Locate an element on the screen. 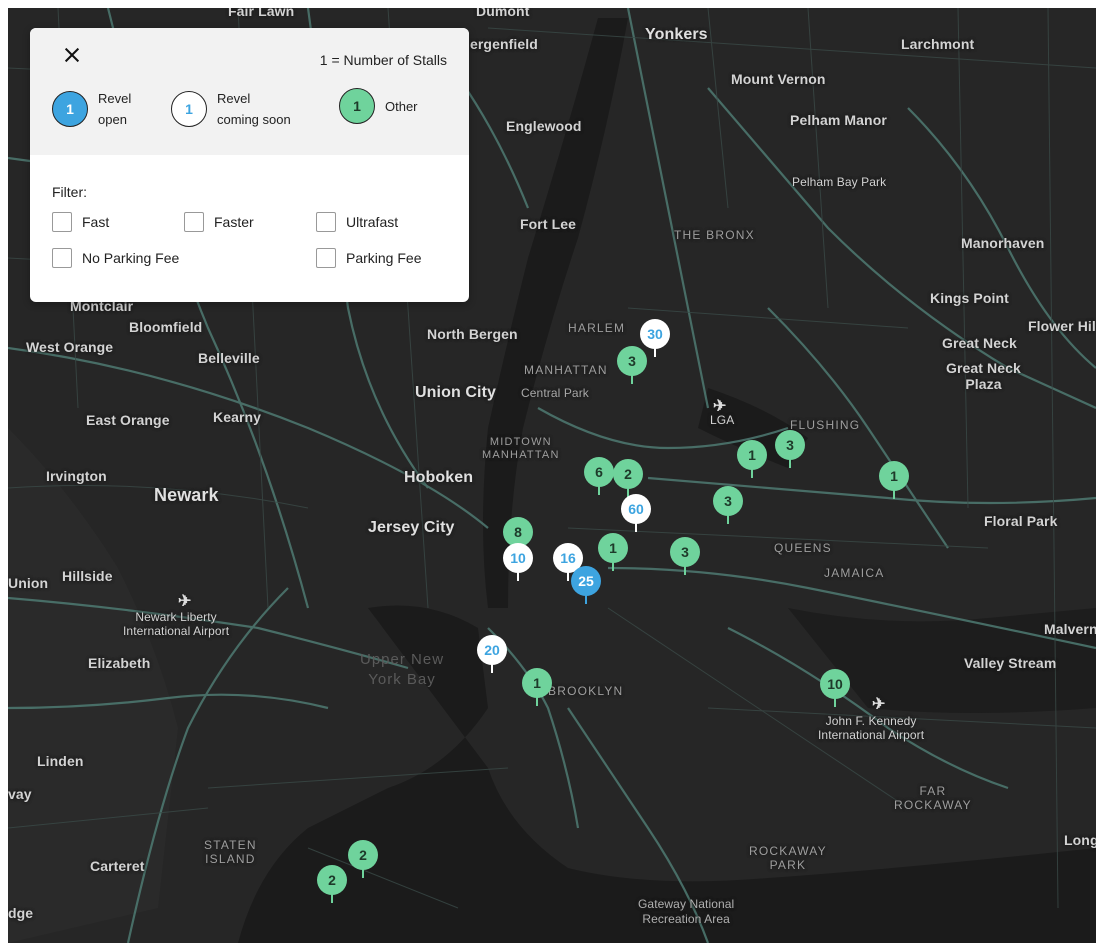 The height and width of the screenshot is (943, 1096). label-harlem: HARLEM is located at coordinates (597, 328).